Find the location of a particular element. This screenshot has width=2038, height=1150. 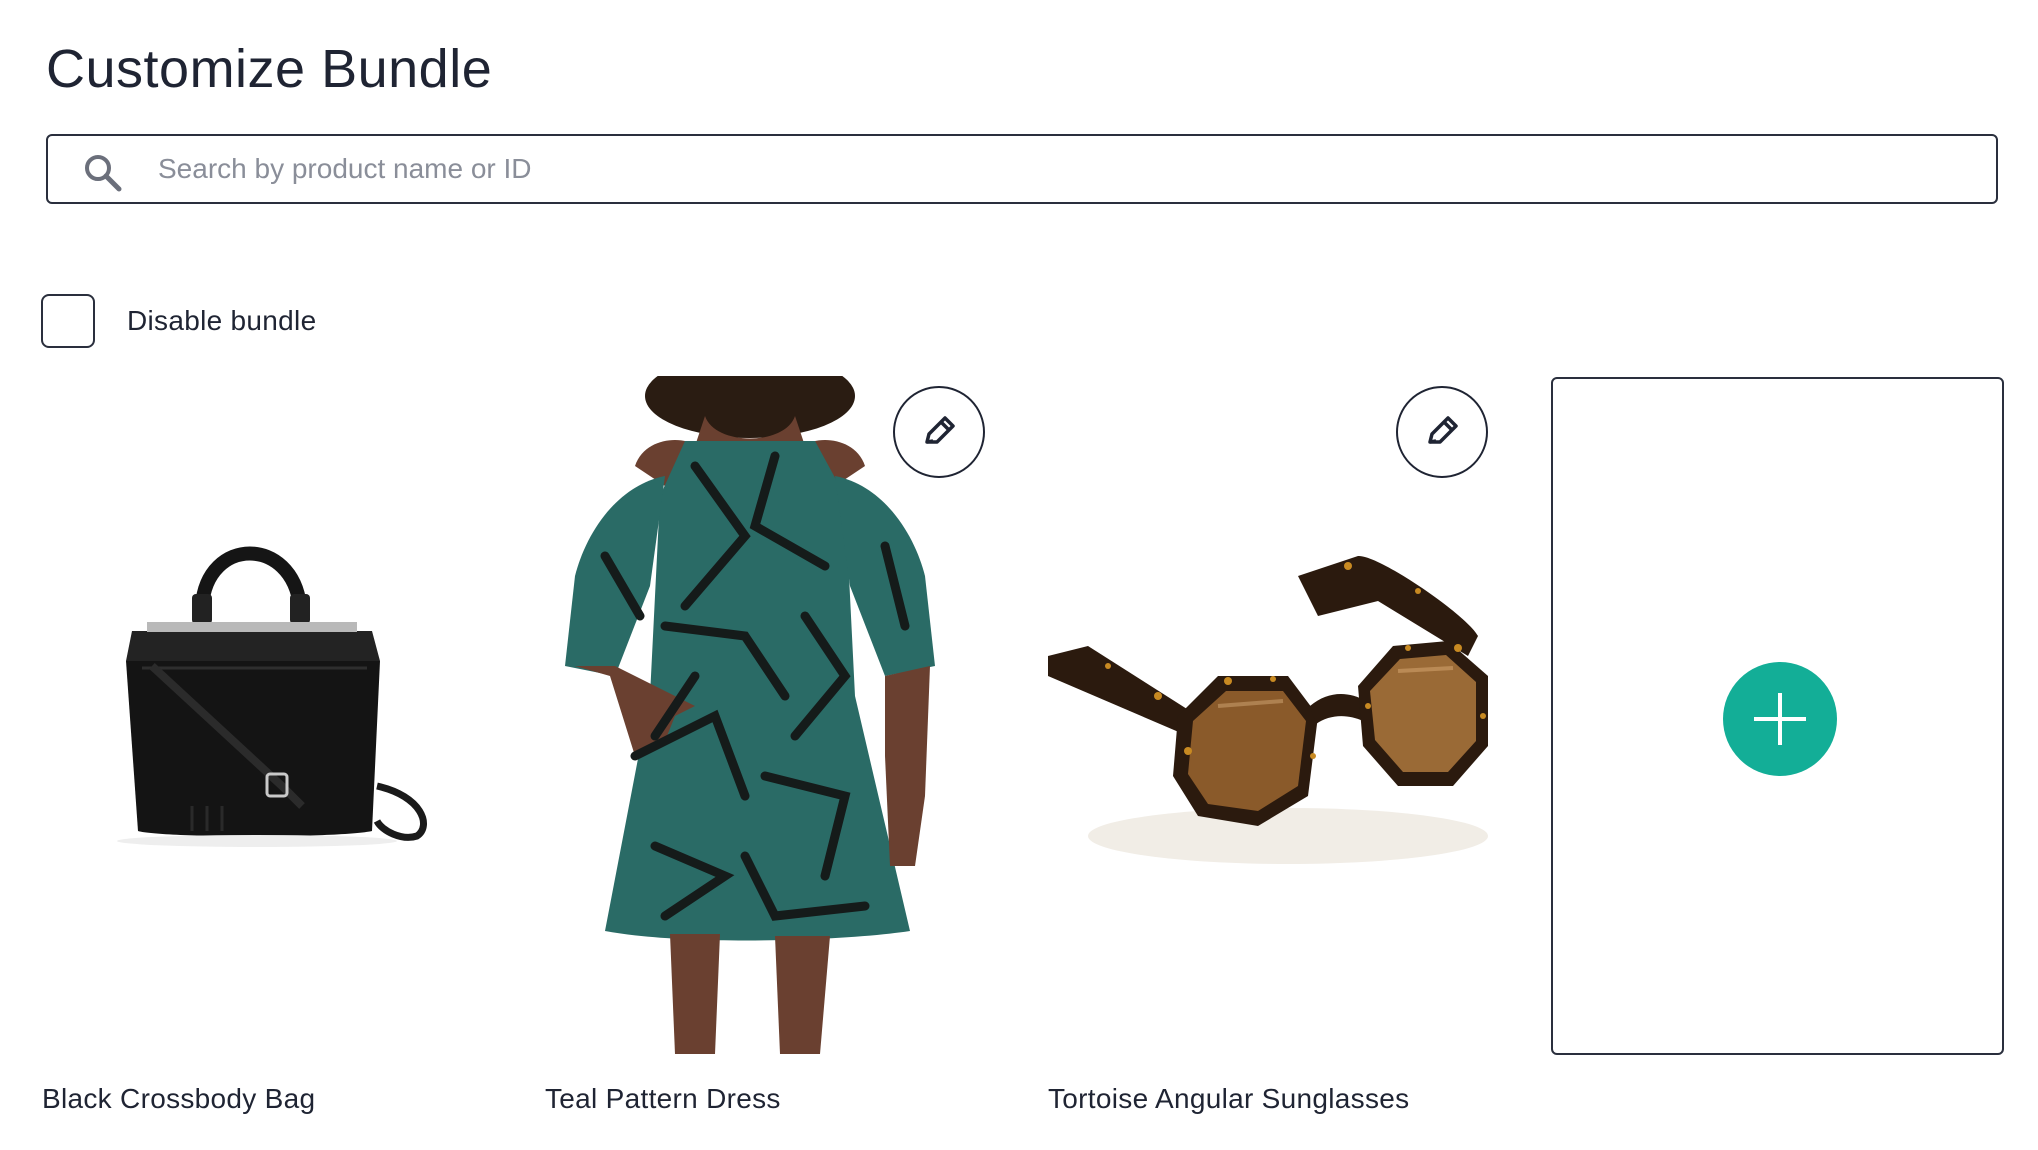

product-name-dress: Teal Pattern Dress is located at coordinates (663, 1098).